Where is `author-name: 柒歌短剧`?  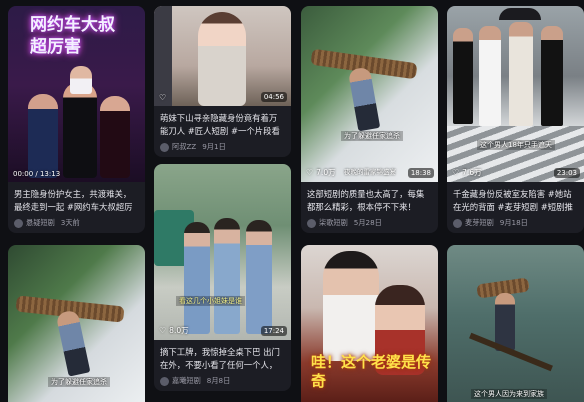 author-name: 柒歌短剧 is located at coordinates (333, 223).